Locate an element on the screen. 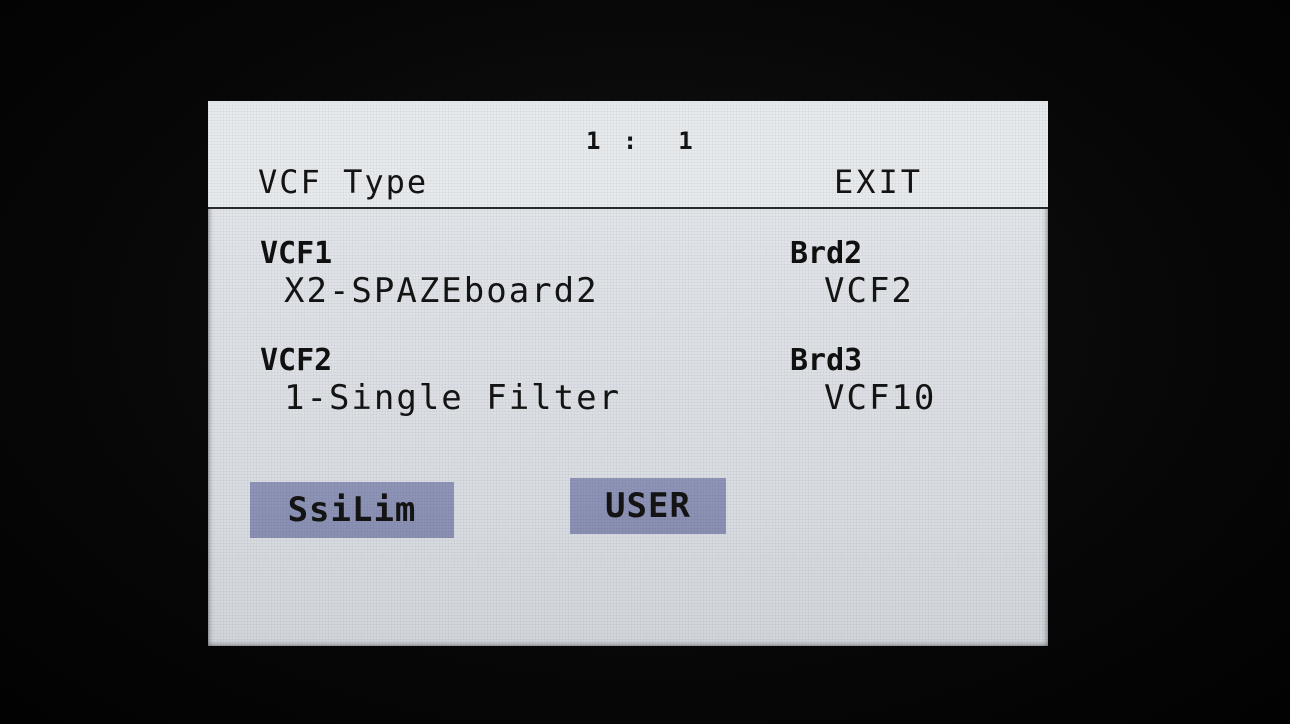 This screenshot has height=724, width=1290. user-button: USER is located at coordinates (648, 506).